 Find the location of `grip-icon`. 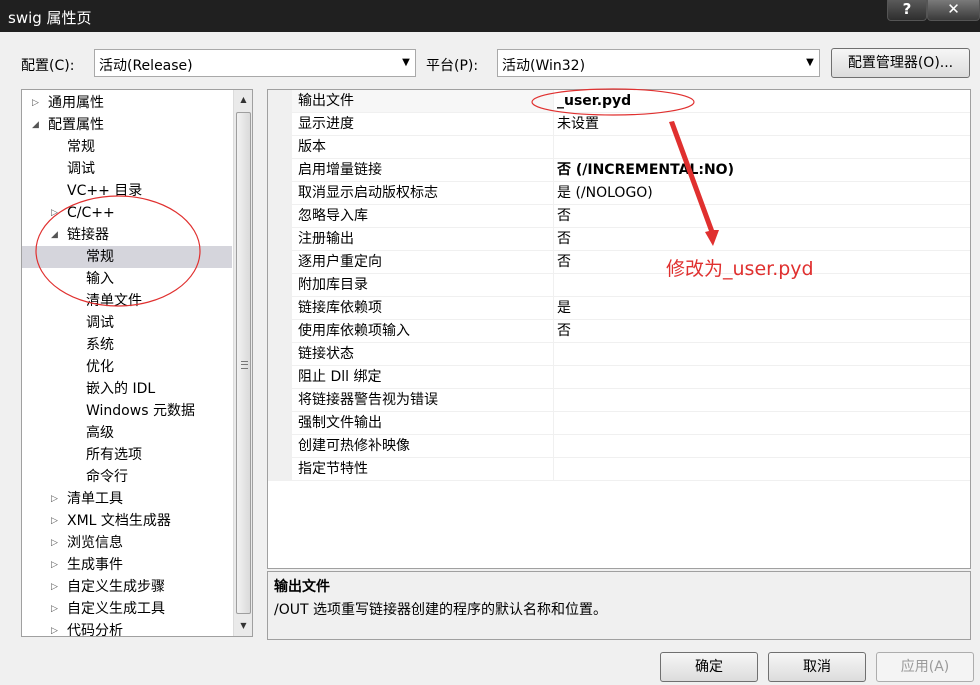

grip-icon is located at coordinates (244, 365).